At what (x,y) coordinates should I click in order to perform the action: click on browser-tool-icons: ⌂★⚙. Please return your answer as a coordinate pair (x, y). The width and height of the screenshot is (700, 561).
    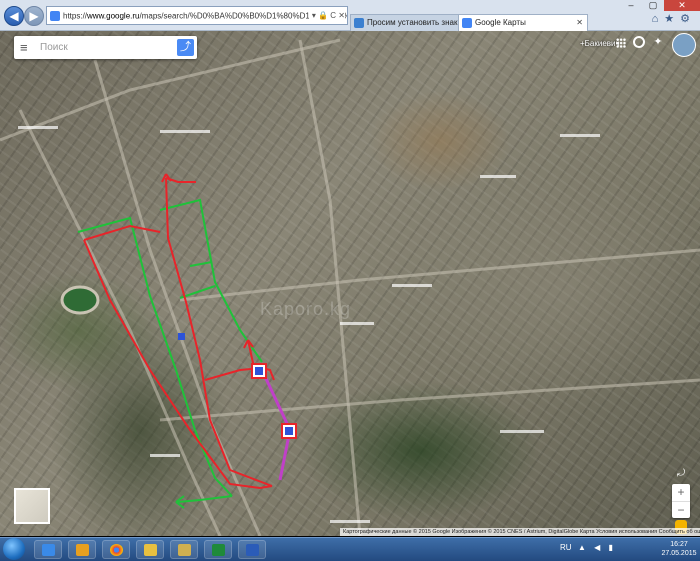
    Looking at the image, I should click on (674, 18).